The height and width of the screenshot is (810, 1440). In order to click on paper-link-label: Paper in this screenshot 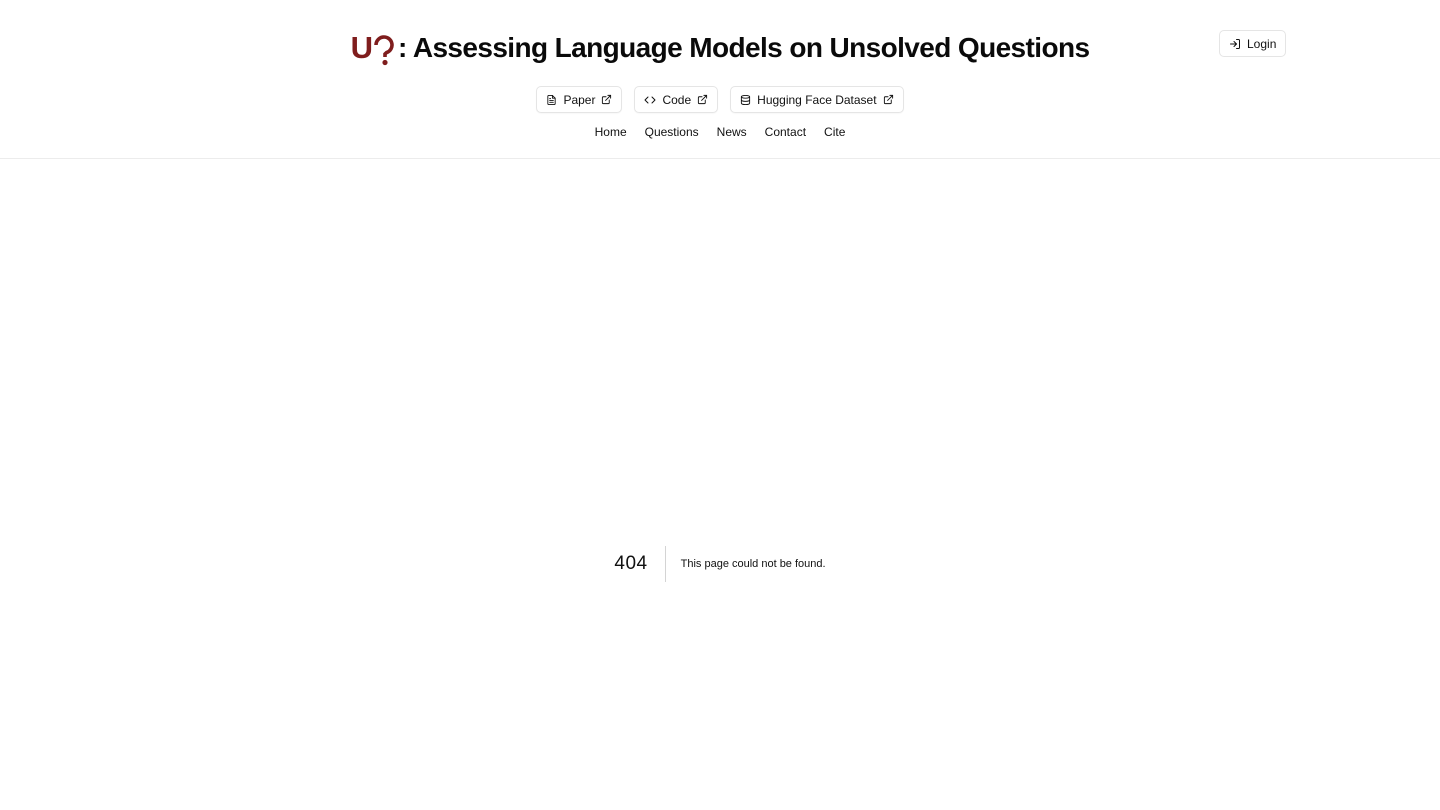, I will do `click(579, 99)`.